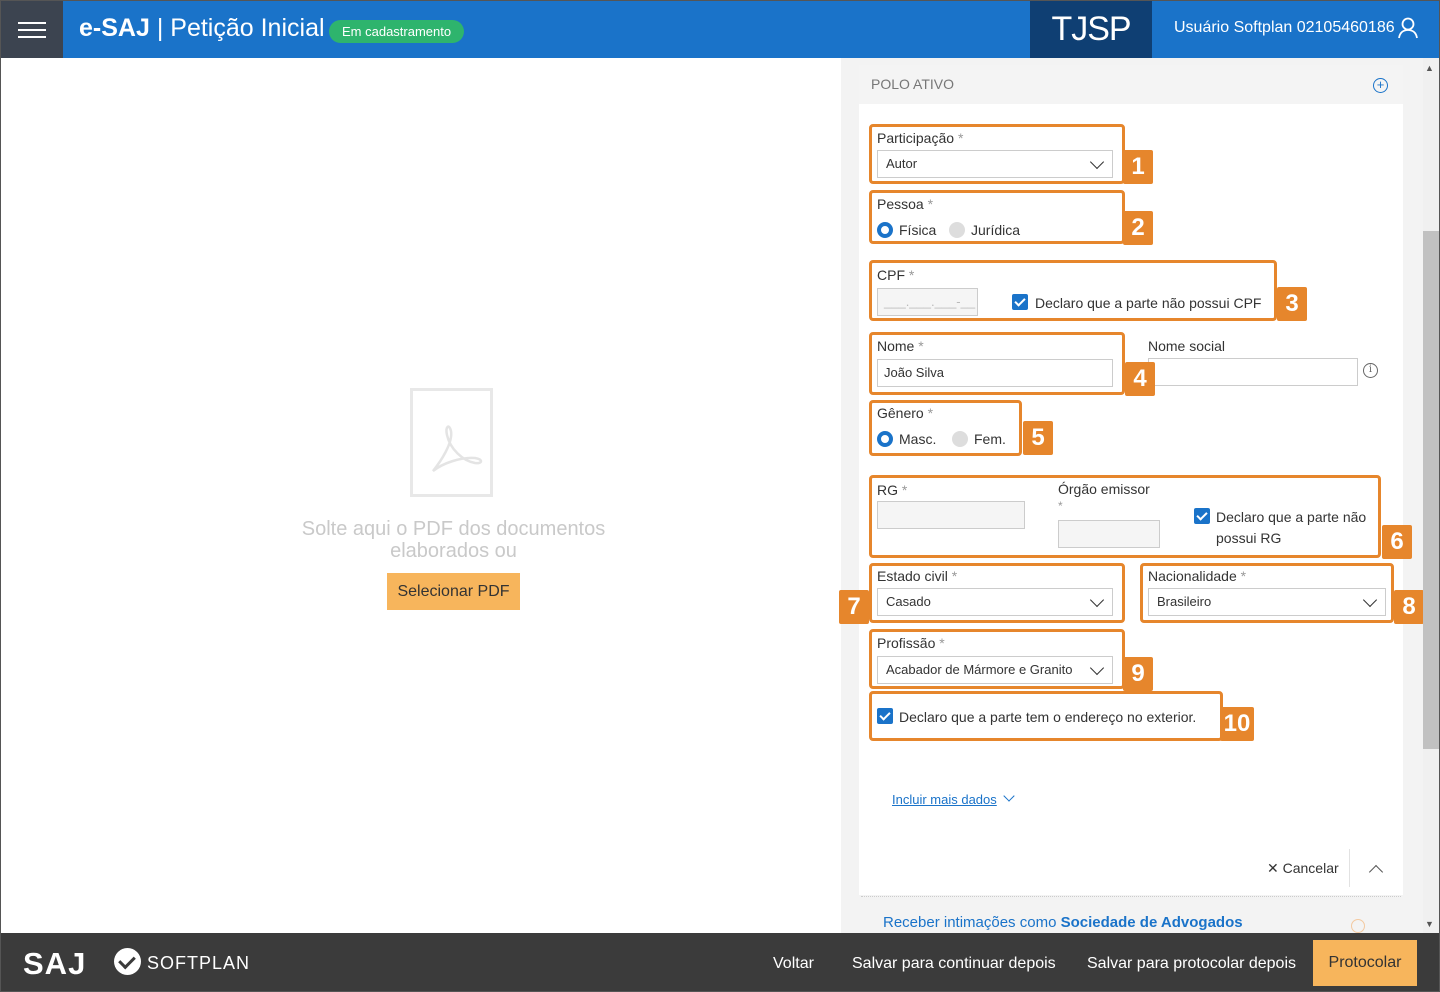 The height and width of the screenshot is (992, 1440). I want to click on add-party-icon: +, so click(1380, 85).